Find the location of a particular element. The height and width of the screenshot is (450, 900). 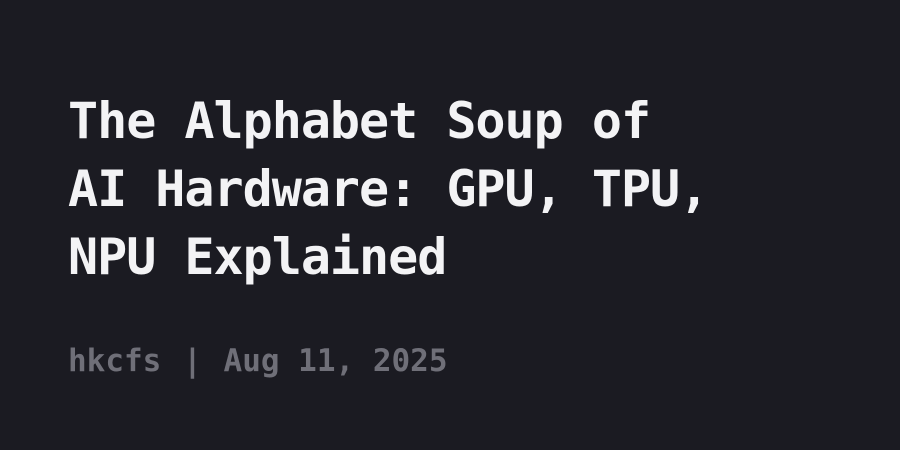

post-author: hkcfs is located at coordinates (115, 361).